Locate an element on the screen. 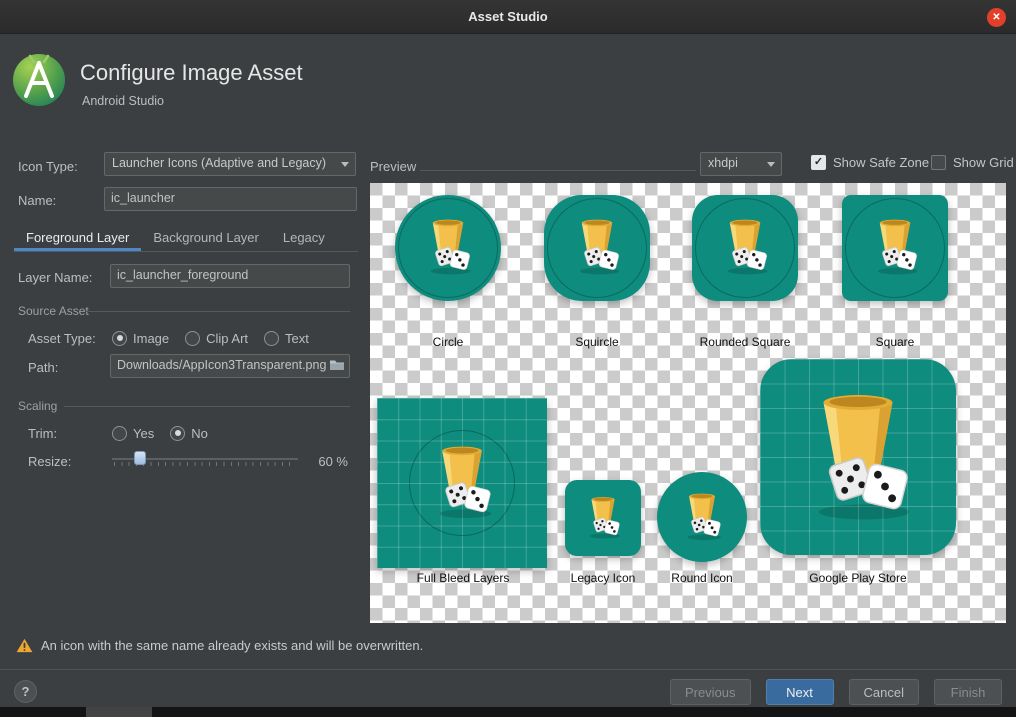 The width and height of the screenshot is (1016, 717). preview-circle-icon is located at coordinates (448, 248).